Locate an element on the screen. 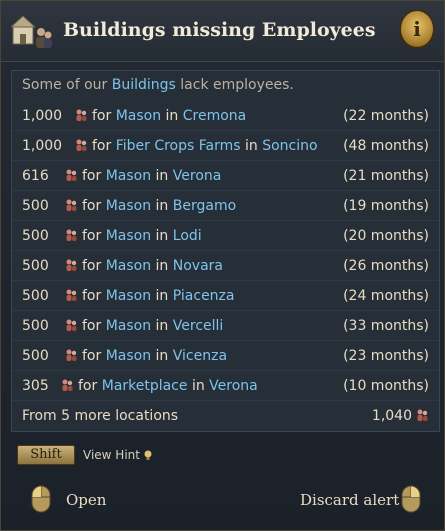 This screenshot has height=531, width=445. row-description: for Mason in Vicenza is located at coordinates (145, 356).